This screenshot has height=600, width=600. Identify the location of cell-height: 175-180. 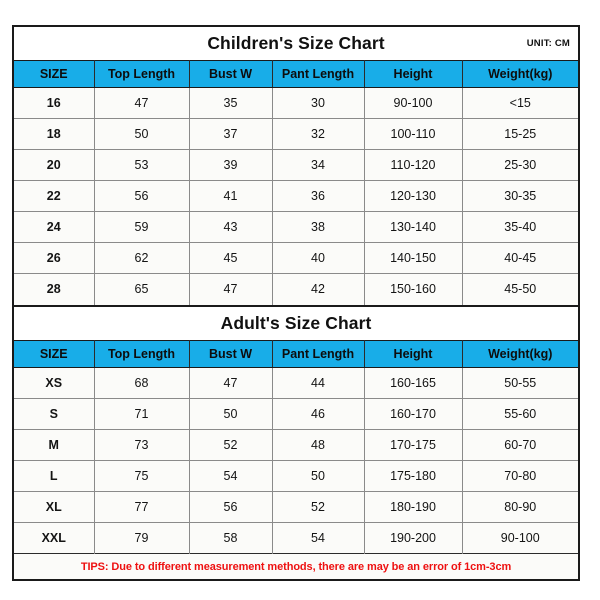
(413, 475).